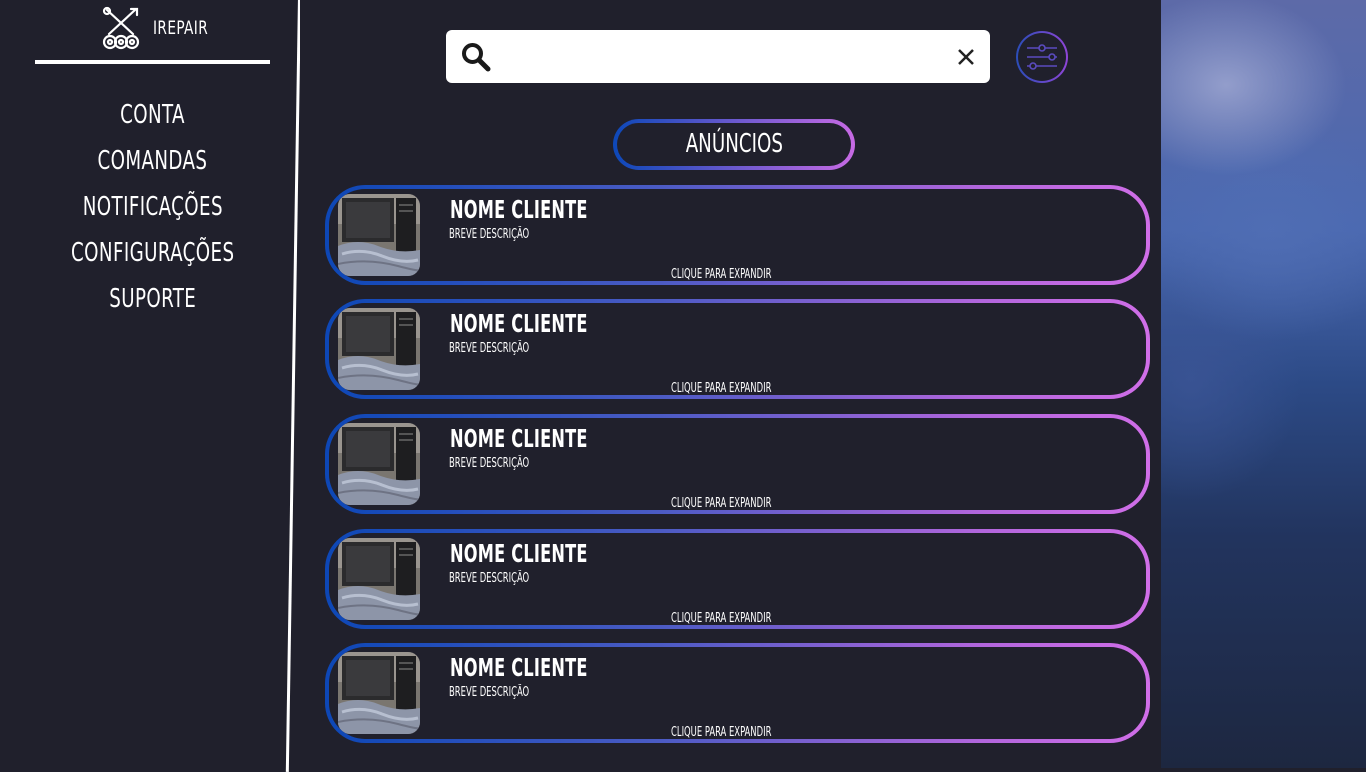 Image resolution: width=1366 pixels, height=772 pixels. Describe the element at coordinates (152, 115) in the screenshot. I see `nav-item-label: CONTA` at that location.